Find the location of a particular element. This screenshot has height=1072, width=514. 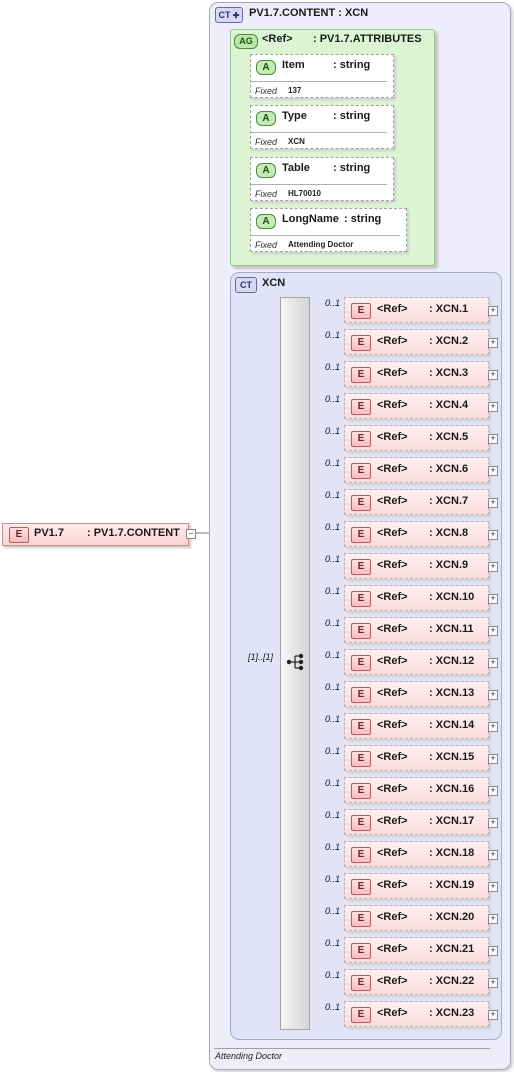

xcn-element-11: E <Ref>: XCN.11 is located at coordinates (416, 630).